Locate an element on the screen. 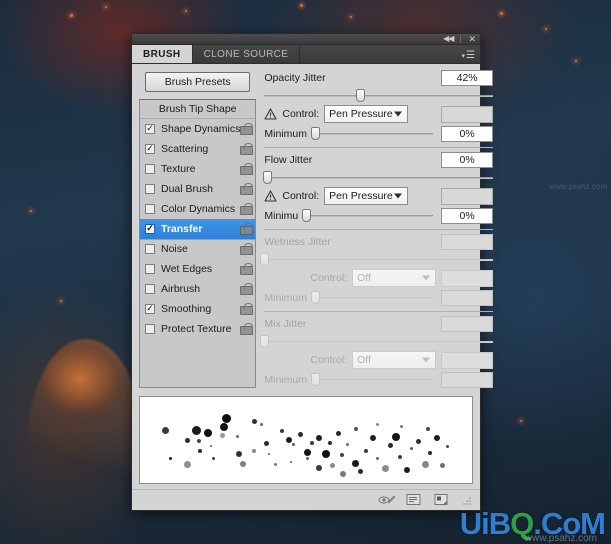 This screenshot has height=544, width=611. sidebar-item-noise: Noise is located at coordinates (198, 248).